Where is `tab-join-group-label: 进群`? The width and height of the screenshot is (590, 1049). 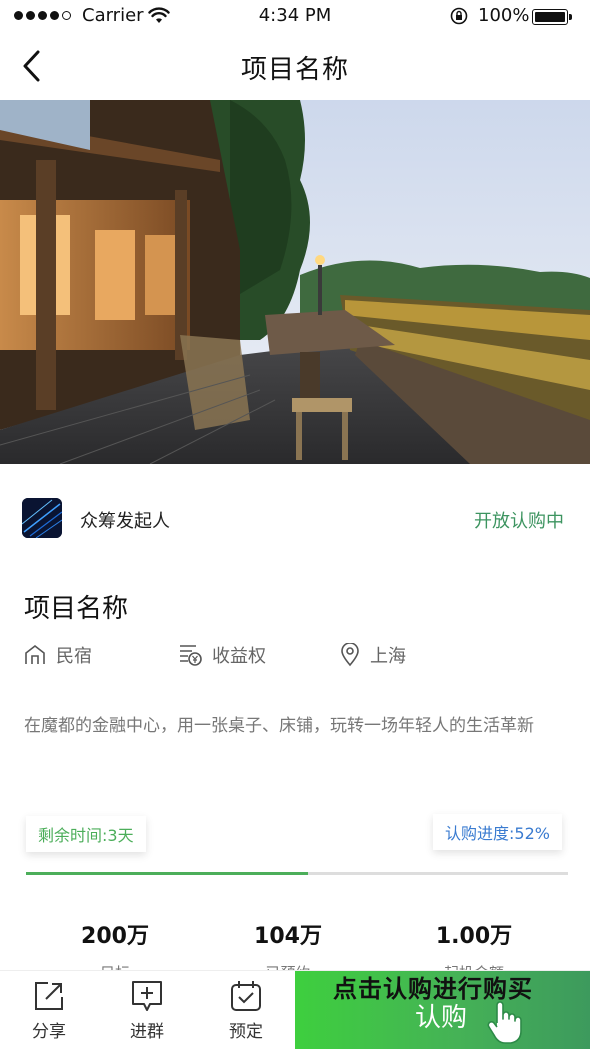
tab-join-group-label: 进群 is located at coordinates (147, 1032).